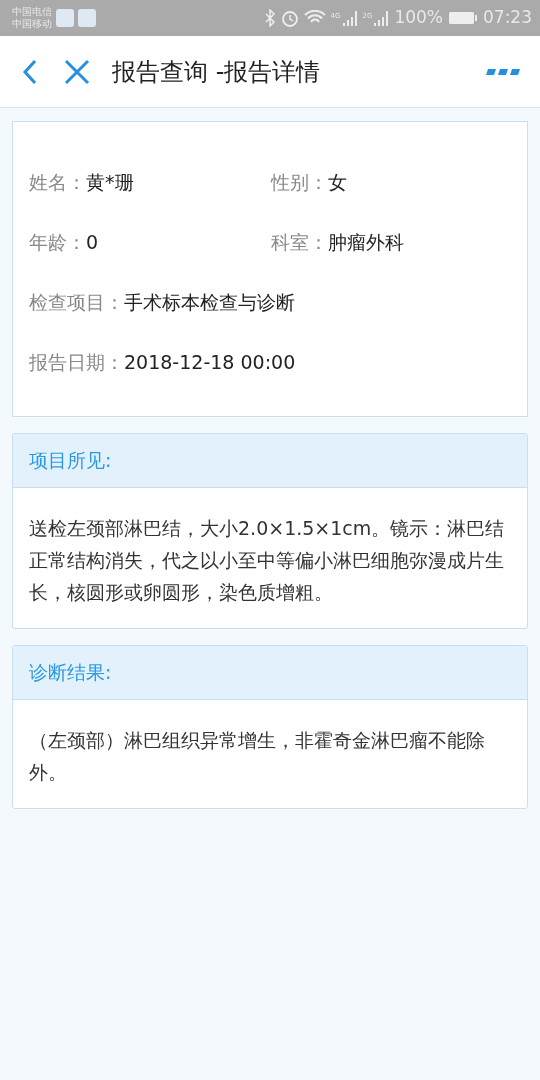 Image resolution: width=540 pixels, height=1080 pixels. Describe the element at coordinates (366, 242) in the screenshot. I see `field-value: 肿瘤外科` at that location.